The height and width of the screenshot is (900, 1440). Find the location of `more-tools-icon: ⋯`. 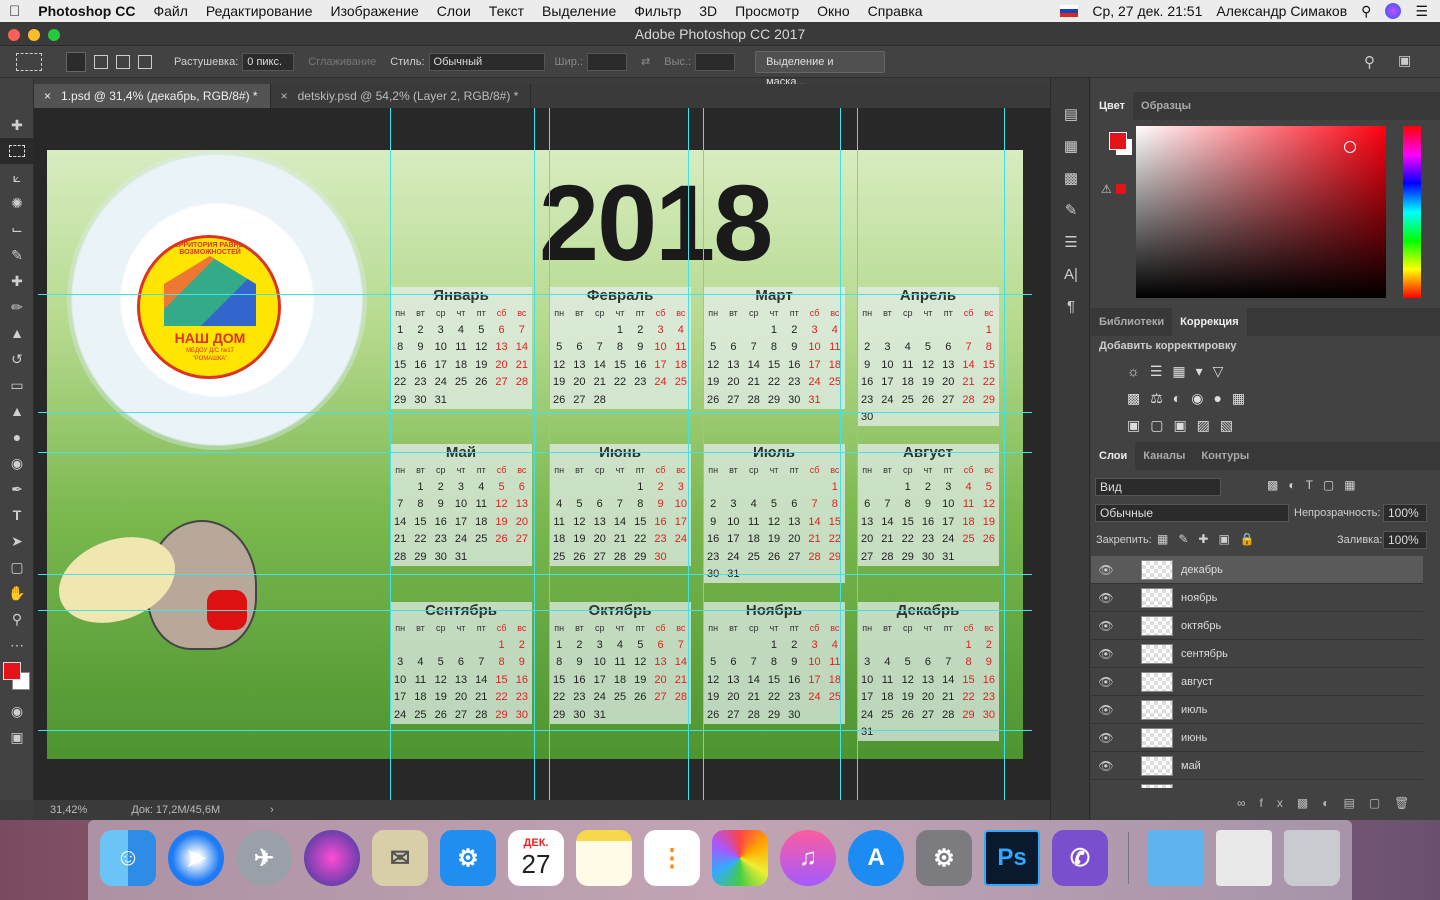

more-tools-icon: ⋯ is located at coordinates (17, 645).